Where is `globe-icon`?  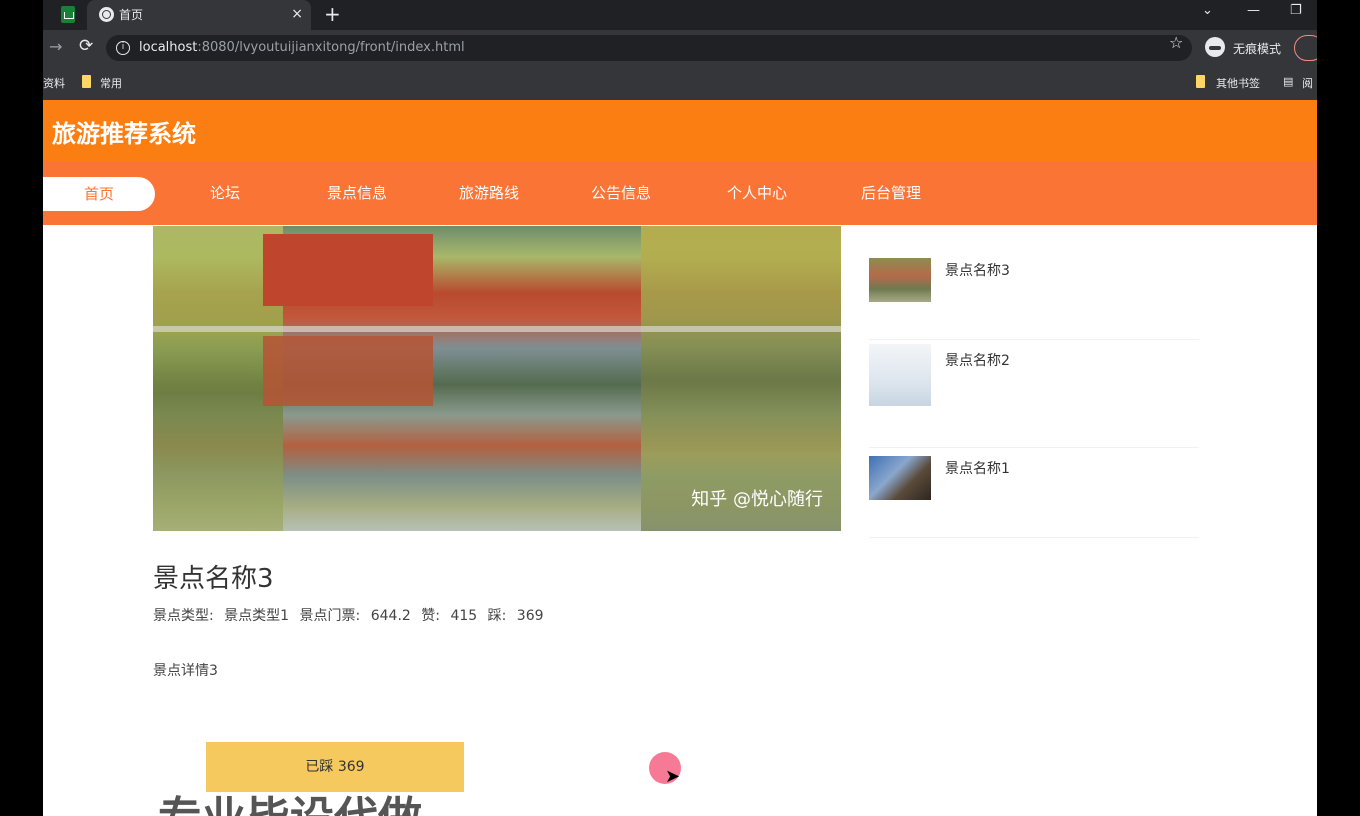
globe-icon is located at coordinates (106, 14).